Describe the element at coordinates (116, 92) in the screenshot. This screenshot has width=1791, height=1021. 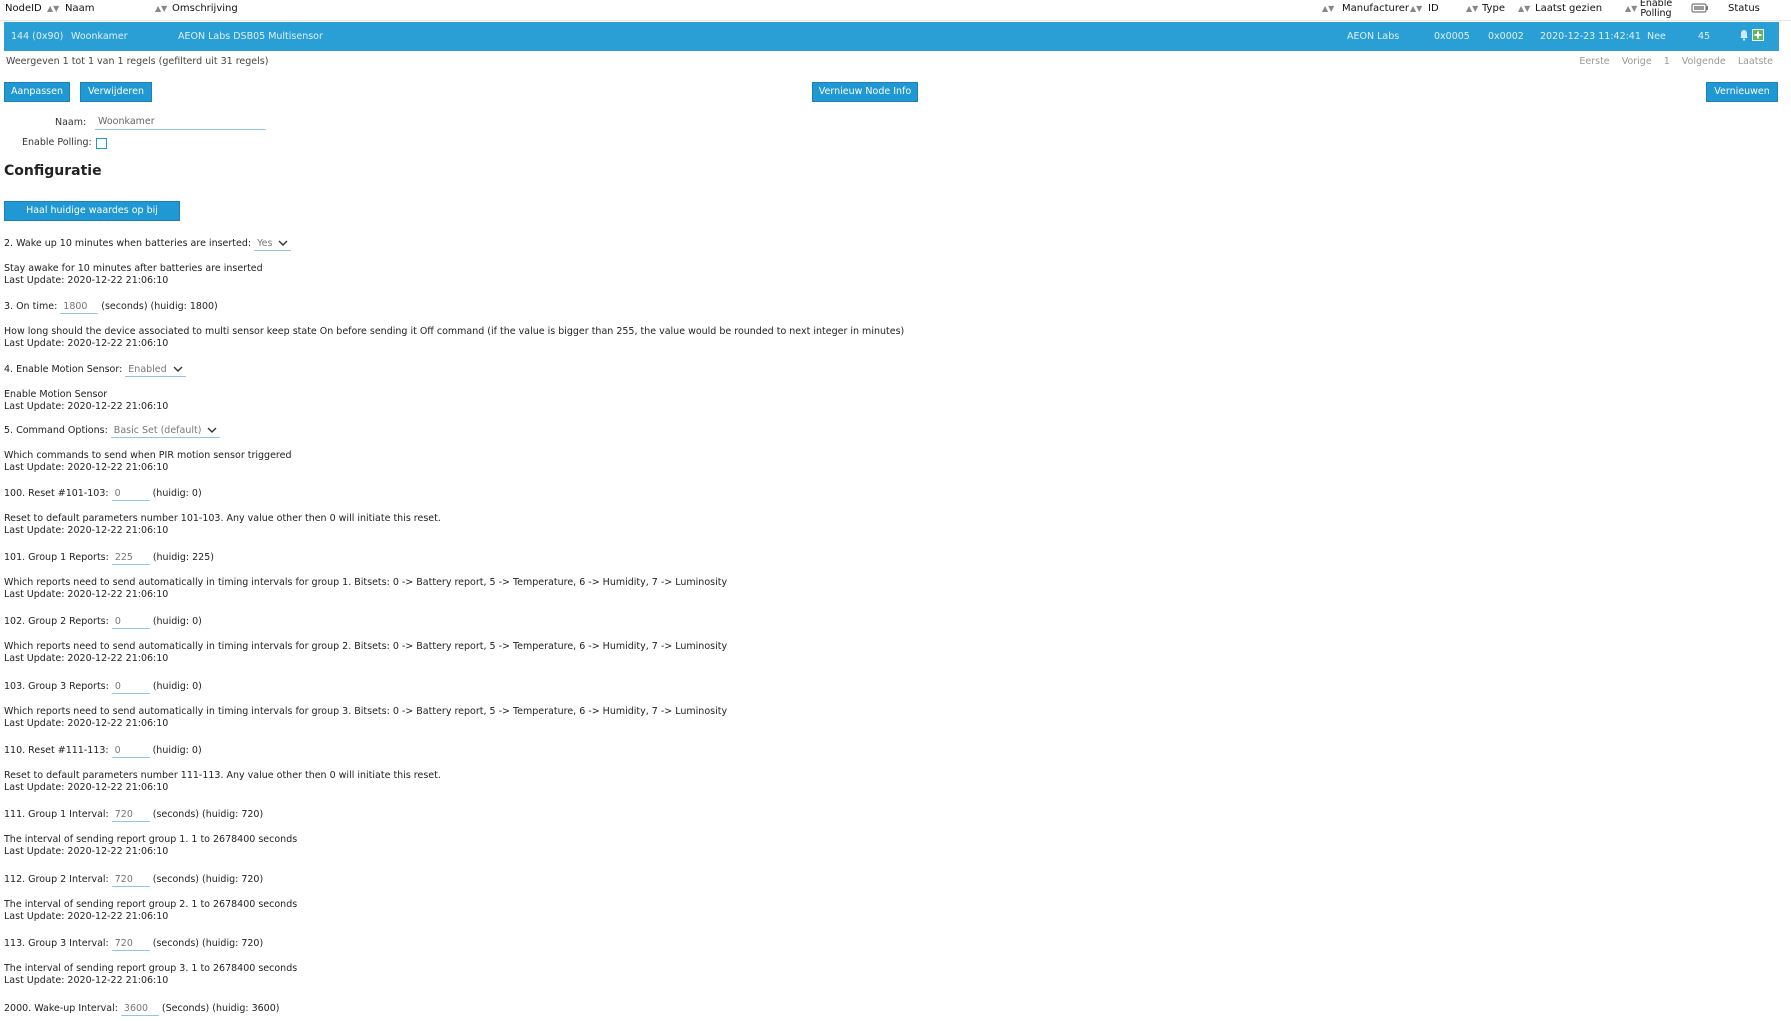
I see `verwijderen-button: Verwijderen` at that location.